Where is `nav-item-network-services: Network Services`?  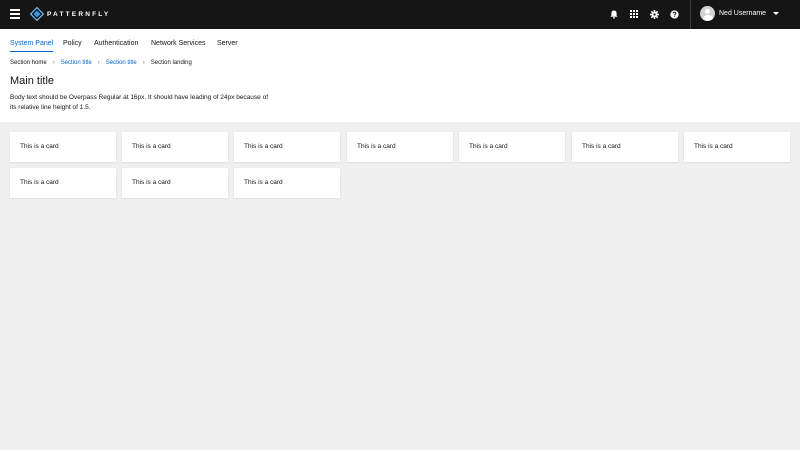
nav-item-network-services: Network Services is located at coordinates (178, 41).